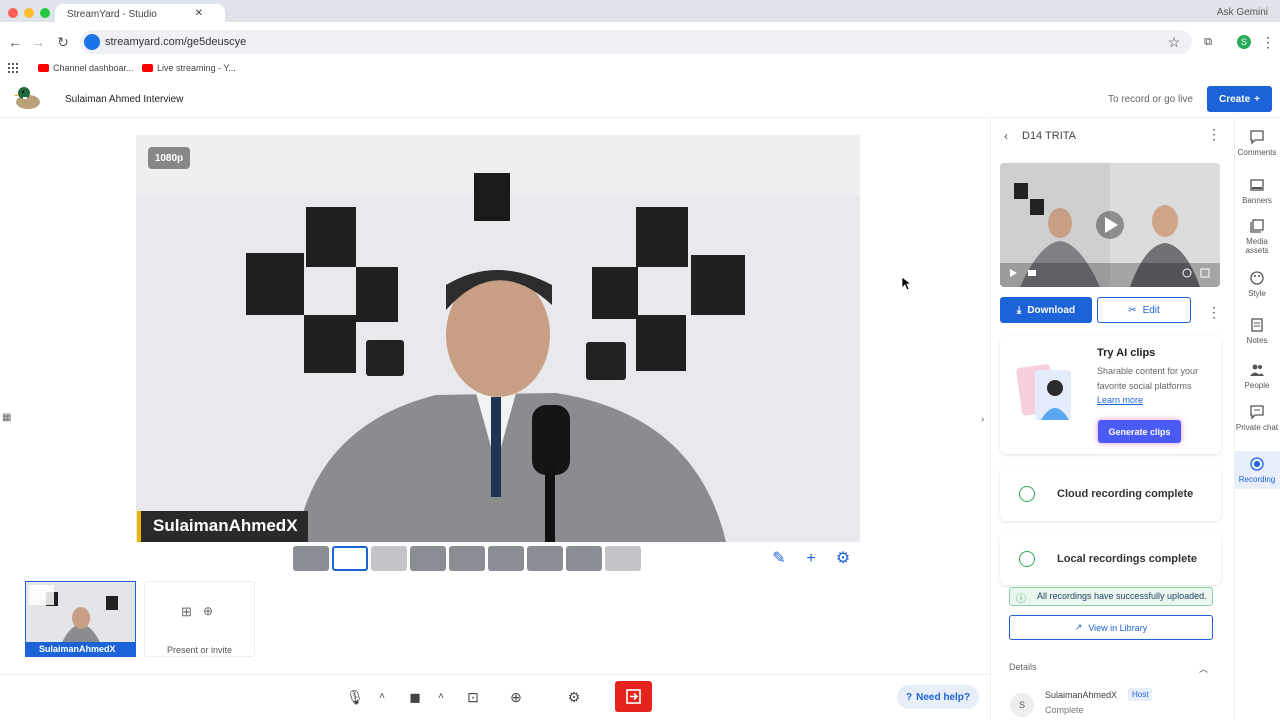 Image resolution: width=1280 pixels, height=720 pixels. What do you see at coordinates (1257, 246) in the screenshot?
I see `sidebar-item-label: Media assets` at bounding box center [1257, 246].